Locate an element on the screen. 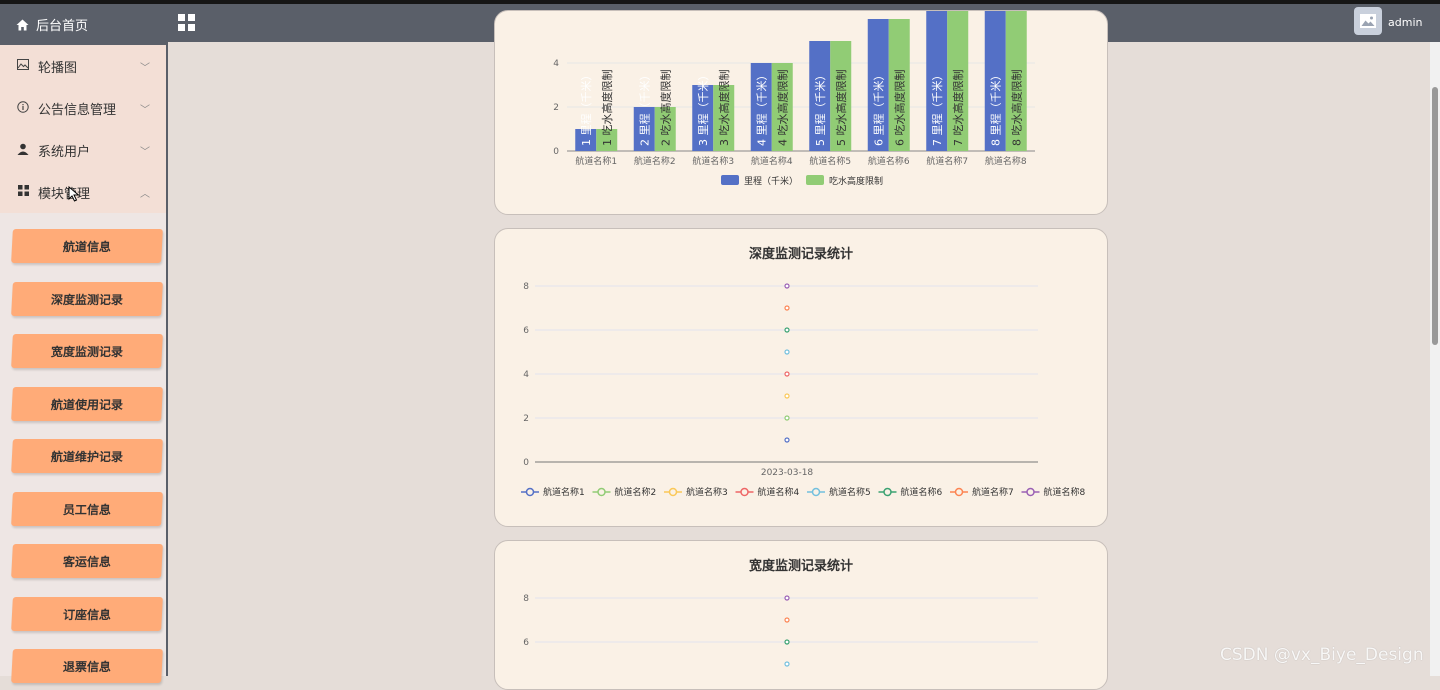 This screenshot has height=690, width=1440. width-scatter-chart: 68 is located at coordinates (780, 630).